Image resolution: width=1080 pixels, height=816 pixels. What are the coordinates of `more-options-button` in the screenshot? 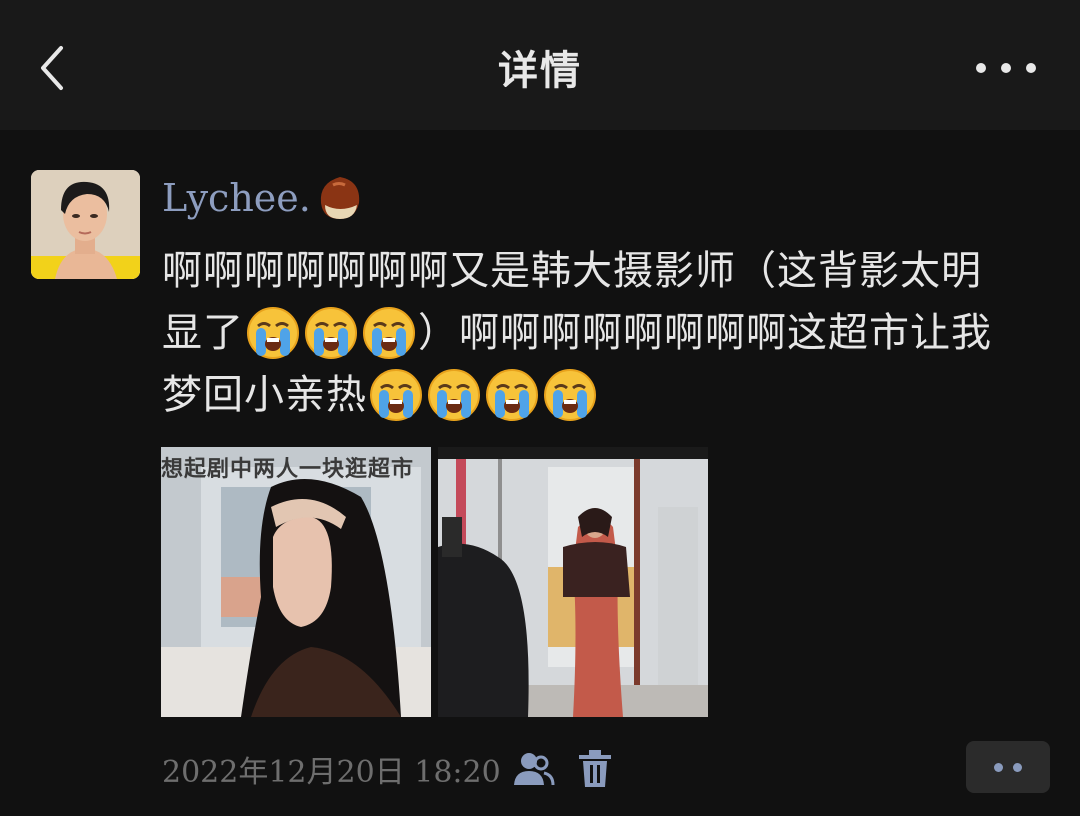 It's located at (1006, 68).